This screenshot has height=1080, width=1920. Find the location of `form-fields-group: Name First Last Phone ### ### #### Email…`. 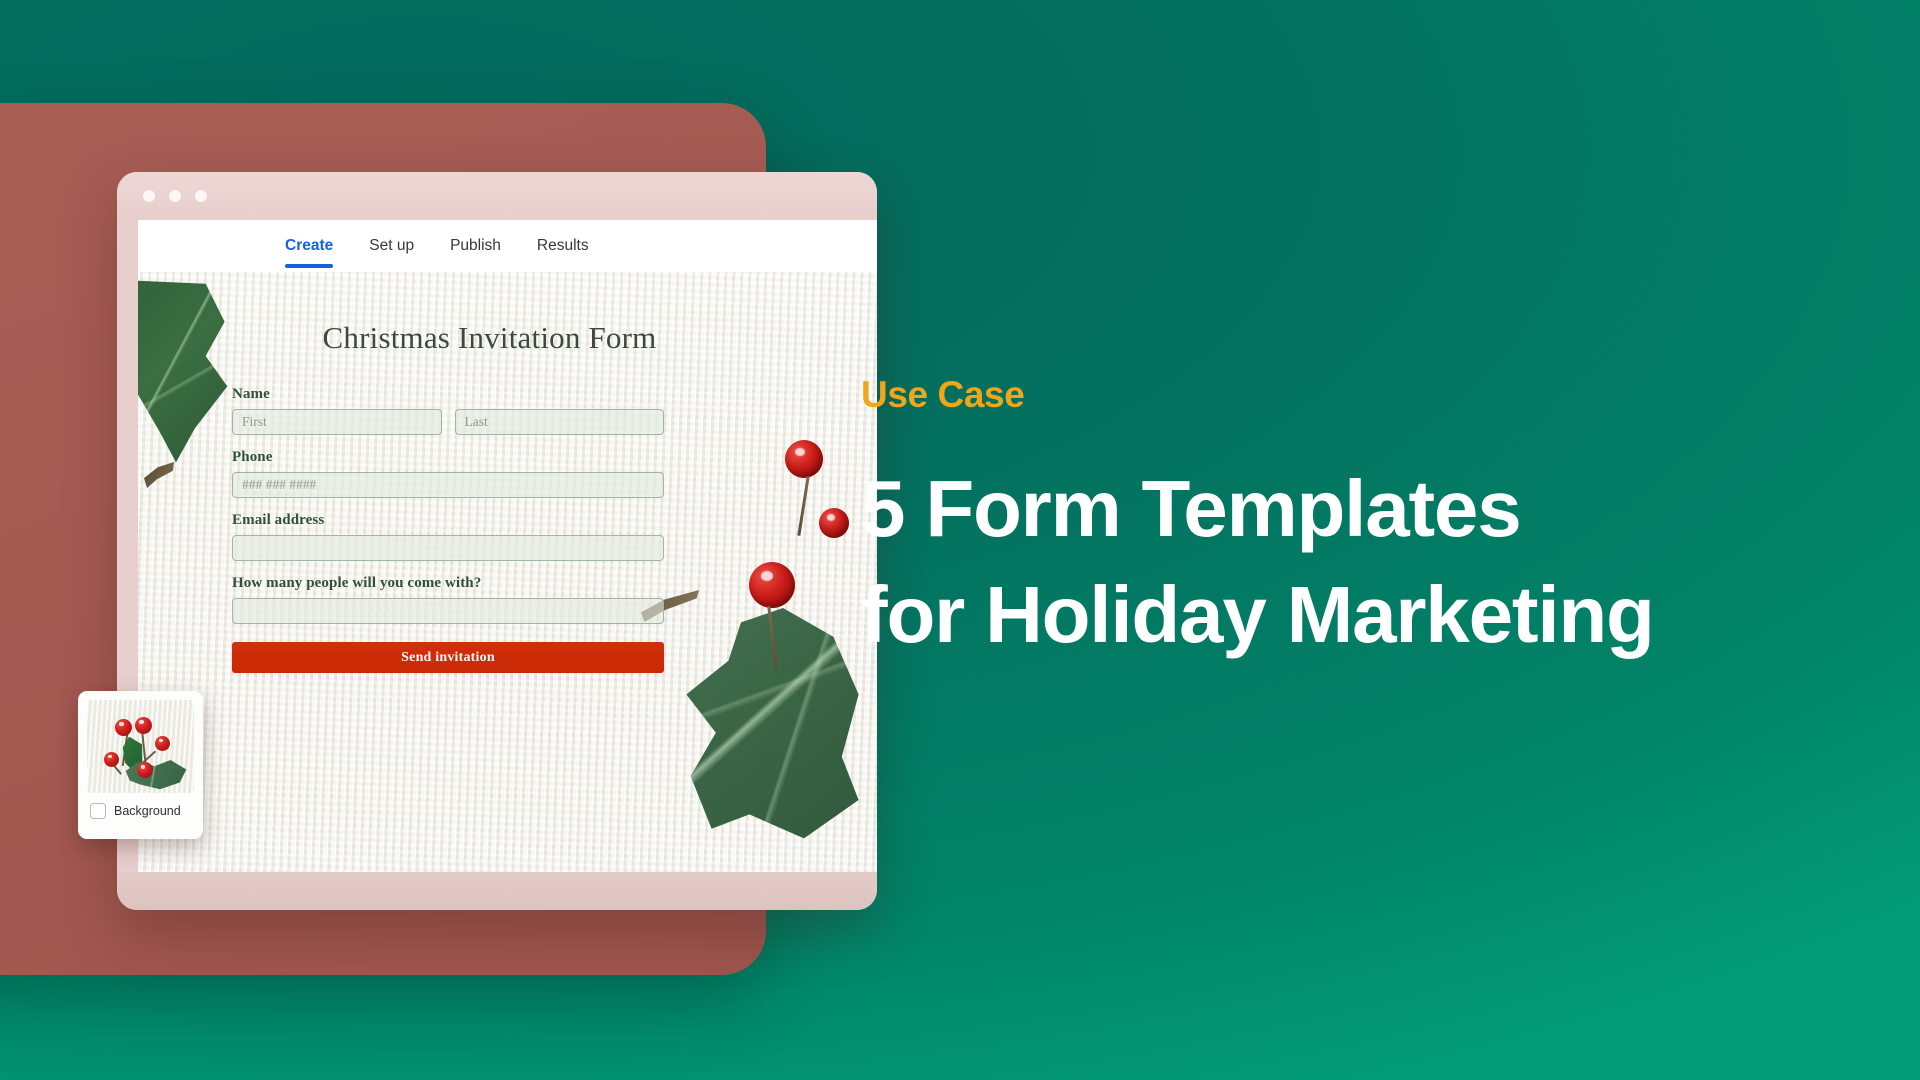

form-fields-group: Name First Last Phone ### ### #### Email… is located at coordinates (448, 529).